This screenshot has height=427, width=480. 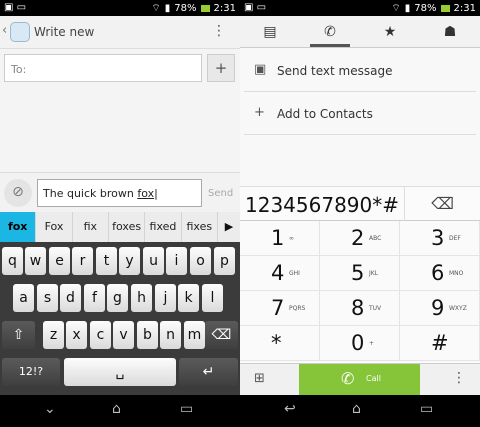 I want to click on dial-key-2: 2 ABC, so click(x=360, y=238).